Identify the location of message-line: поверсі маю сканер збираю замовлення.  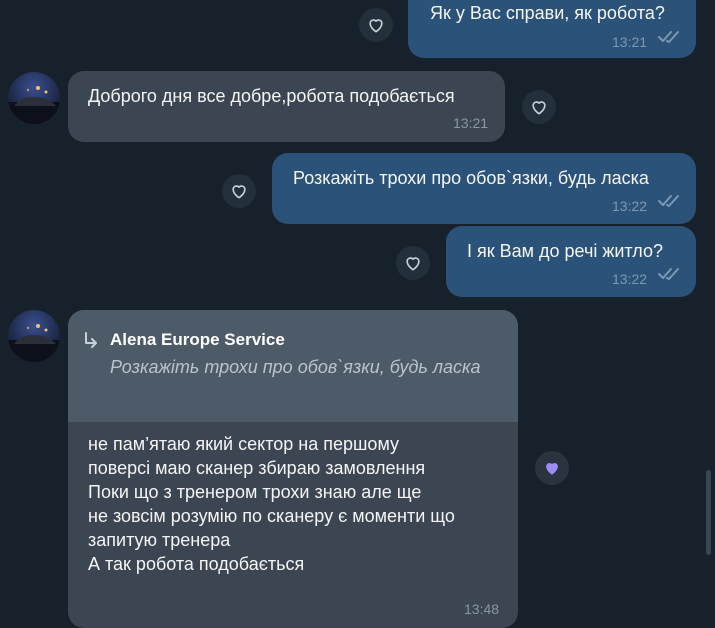
(257, 468).